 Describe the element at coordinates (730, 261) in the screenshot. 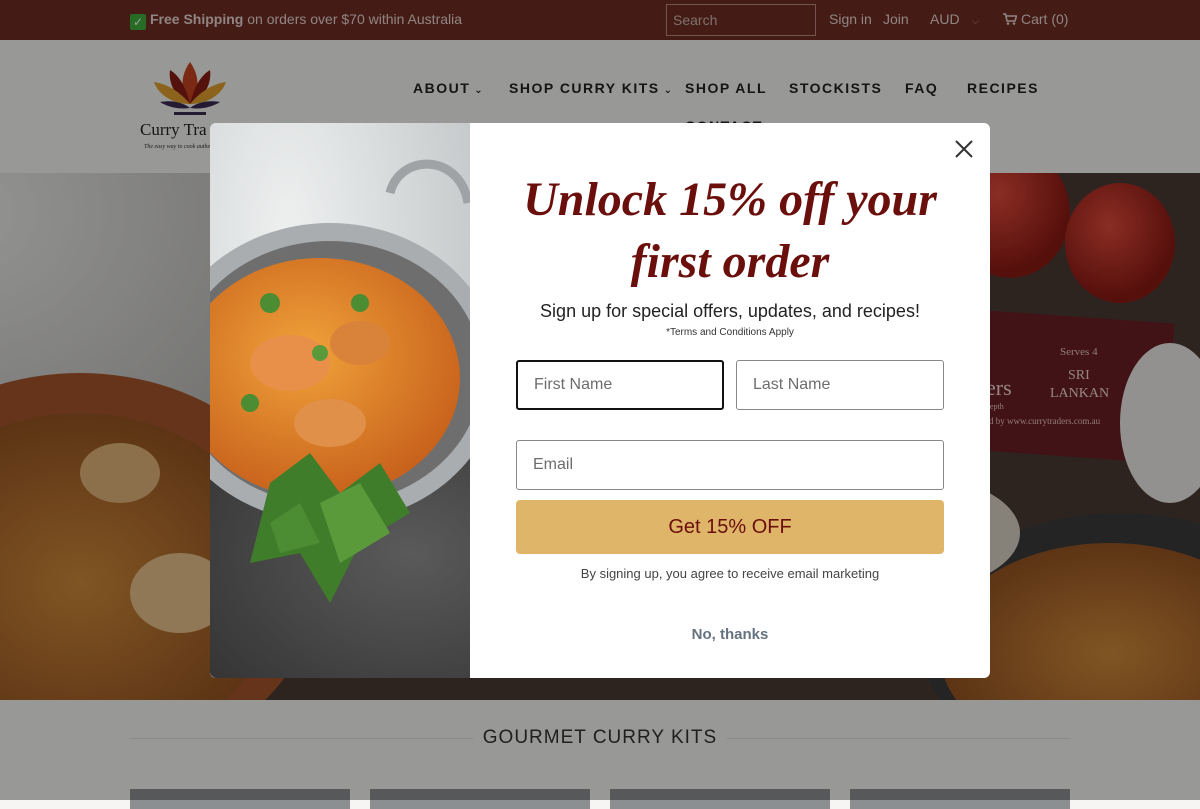

I see `popup-headline-line2: first order` at that location.